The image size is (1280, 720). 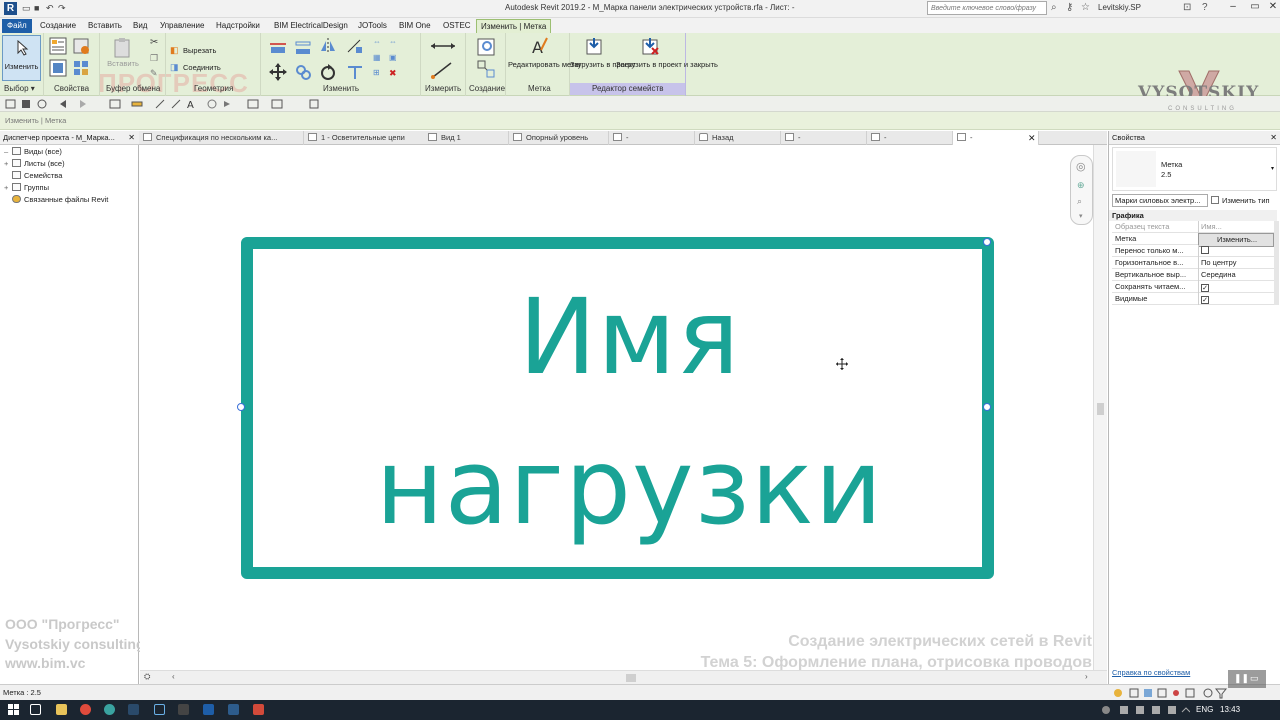 I want to click on view-tab-blank-2: -, so click(x=824, y=138).